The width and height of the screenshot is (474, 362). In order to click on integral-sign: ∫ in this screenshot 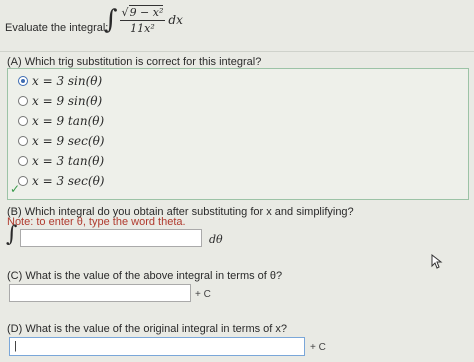, I will do `click(111, 20)`.